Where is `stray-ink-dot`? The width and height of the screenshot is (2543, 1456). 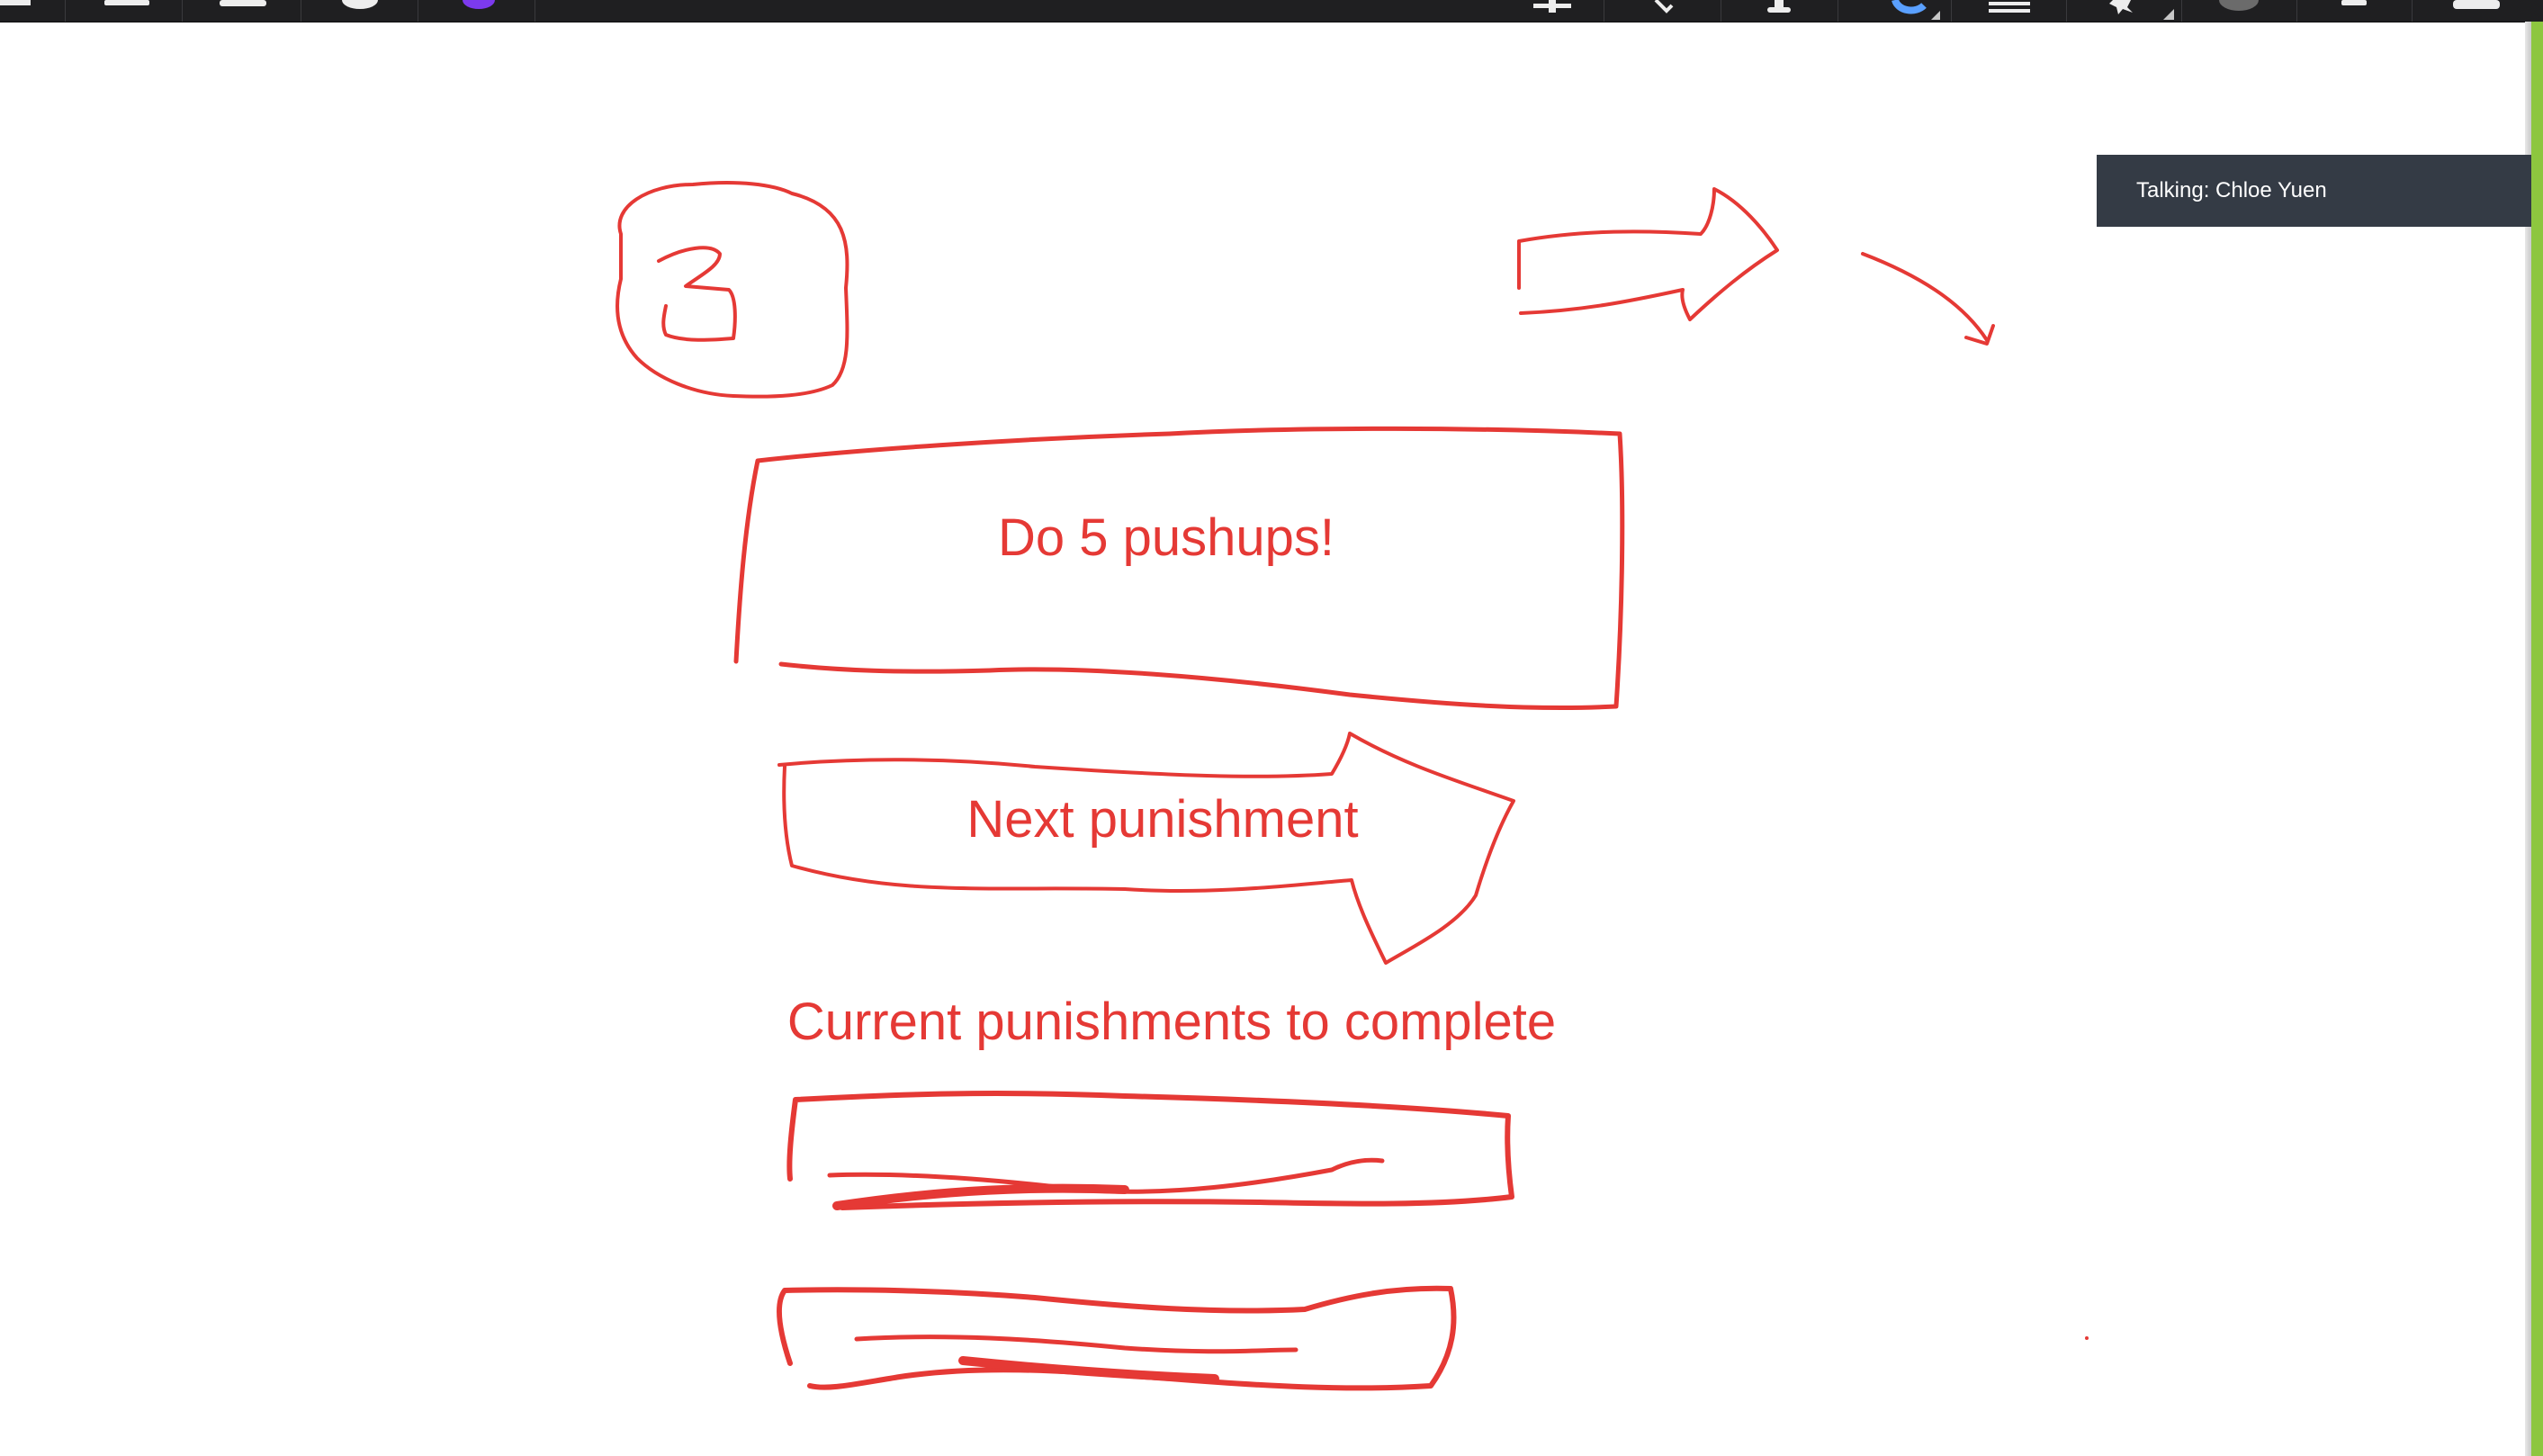
stray-ink-dot is located at coordinates (2087, 1338).